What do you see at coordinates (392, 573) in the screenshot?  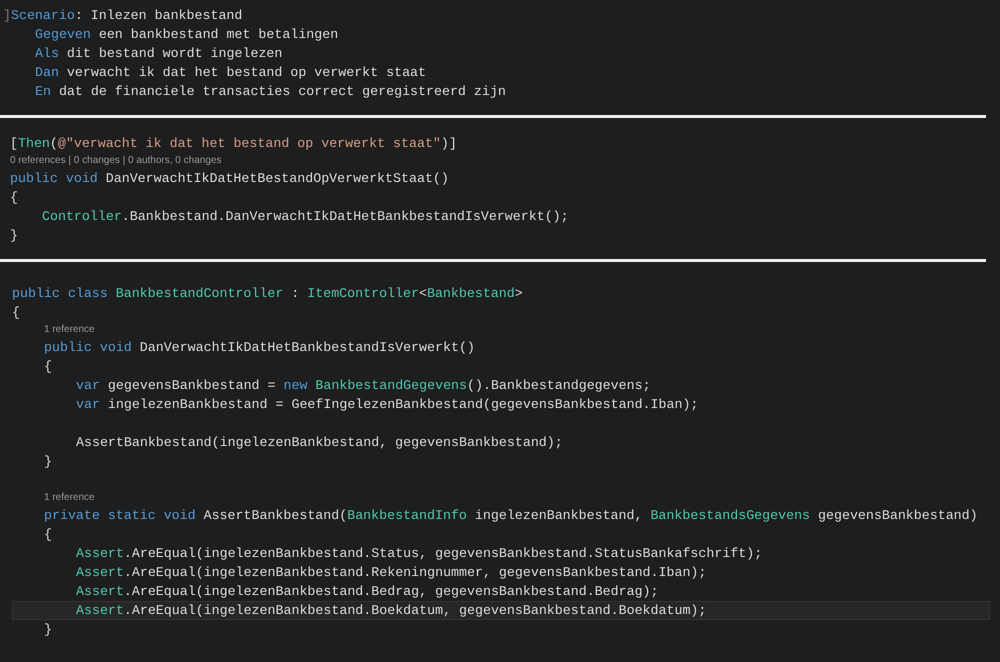 I see `code-line: Assert.AreEqual(ingelezenBankbestand.Rekeningnummer, gegevensBankbestand.Iban);` at bounding box center [392, 573].